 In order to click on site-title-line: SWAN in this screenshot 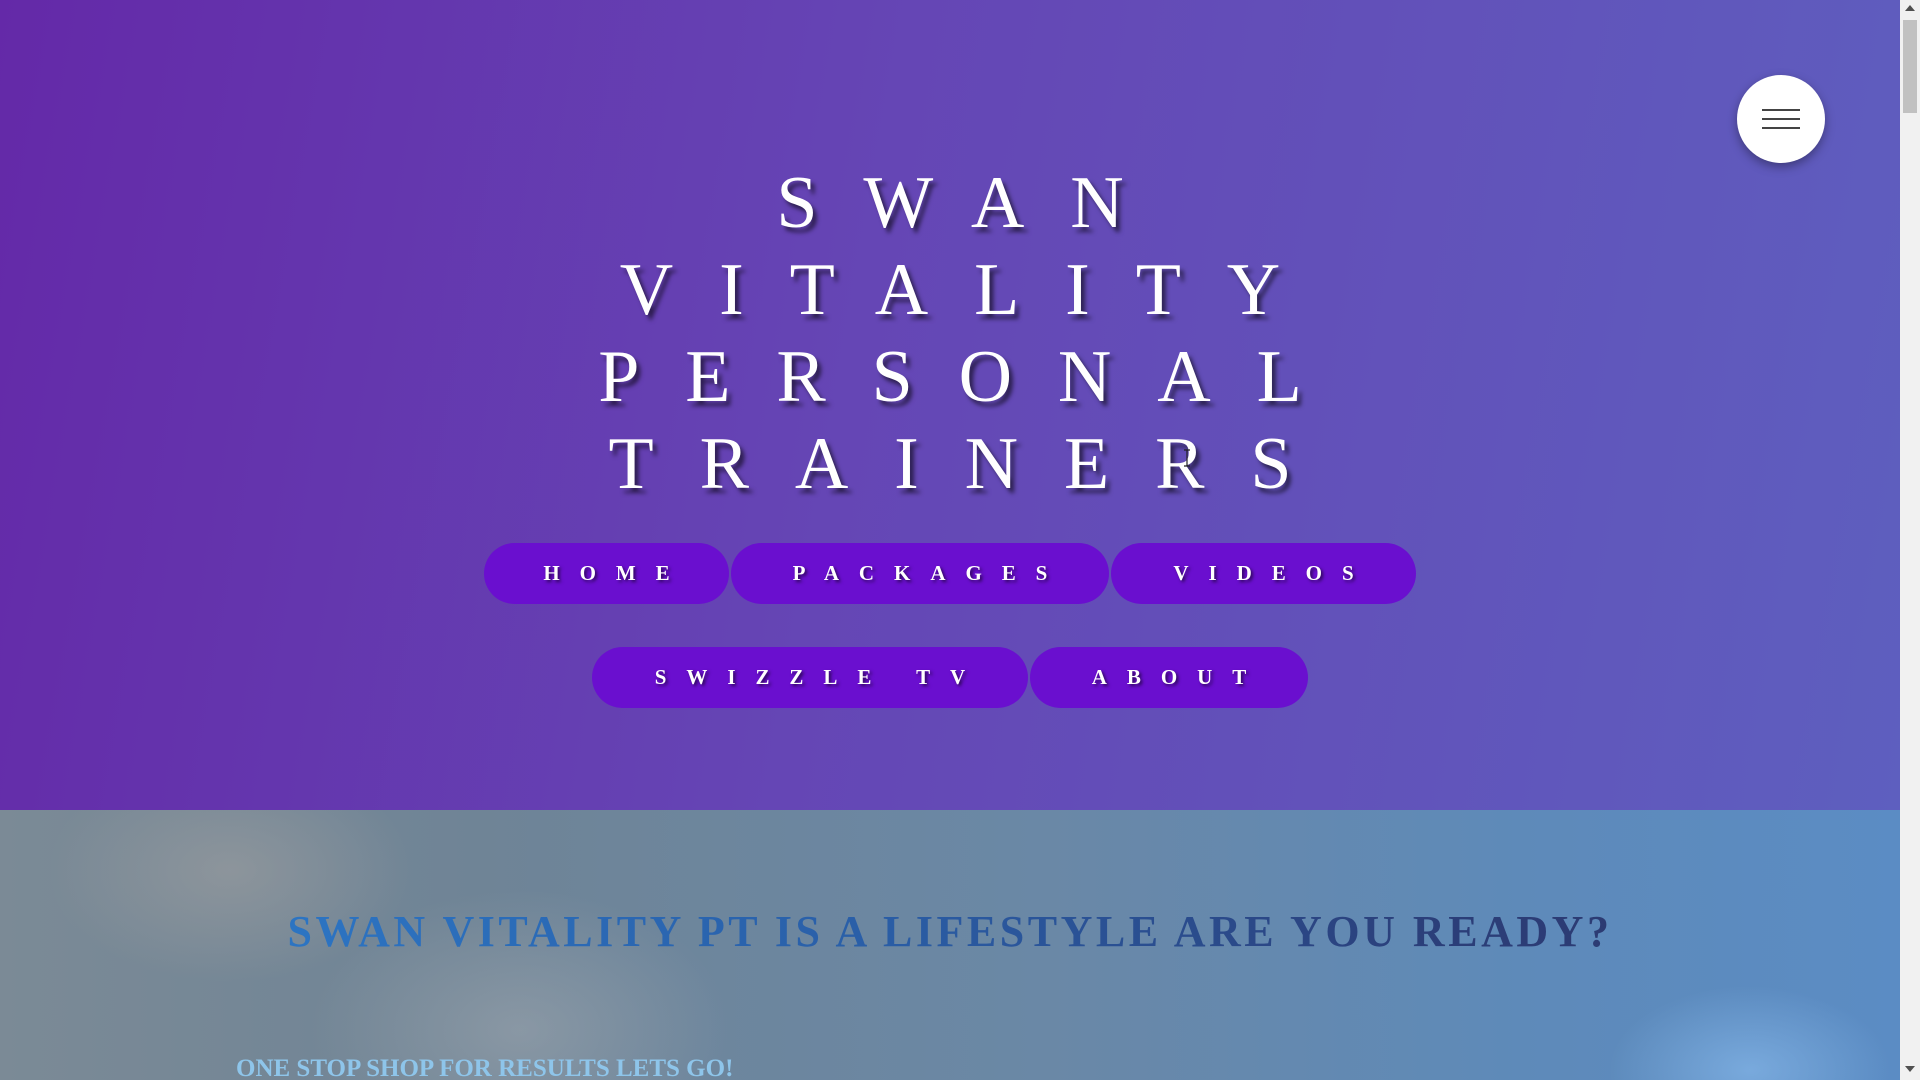, I will do `click(973, 203)`.